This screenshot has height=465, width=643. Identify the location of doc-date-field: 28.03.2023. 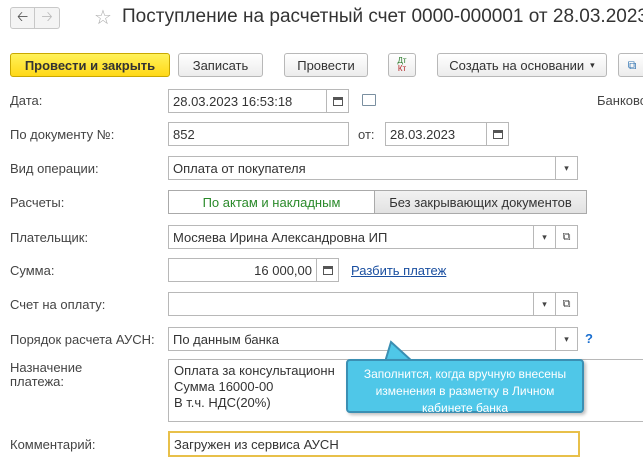
(436, 134).